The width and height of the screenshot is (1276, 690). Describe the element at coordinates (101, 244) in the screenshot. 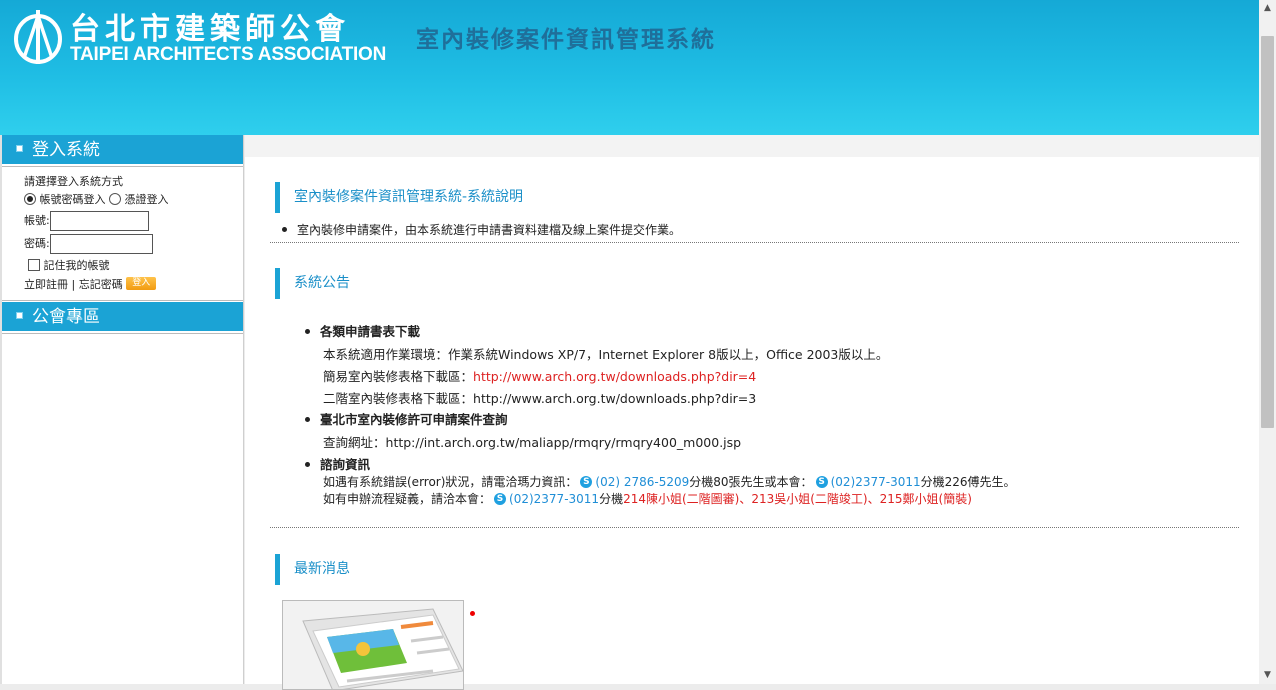

I see `password-input` at that location.